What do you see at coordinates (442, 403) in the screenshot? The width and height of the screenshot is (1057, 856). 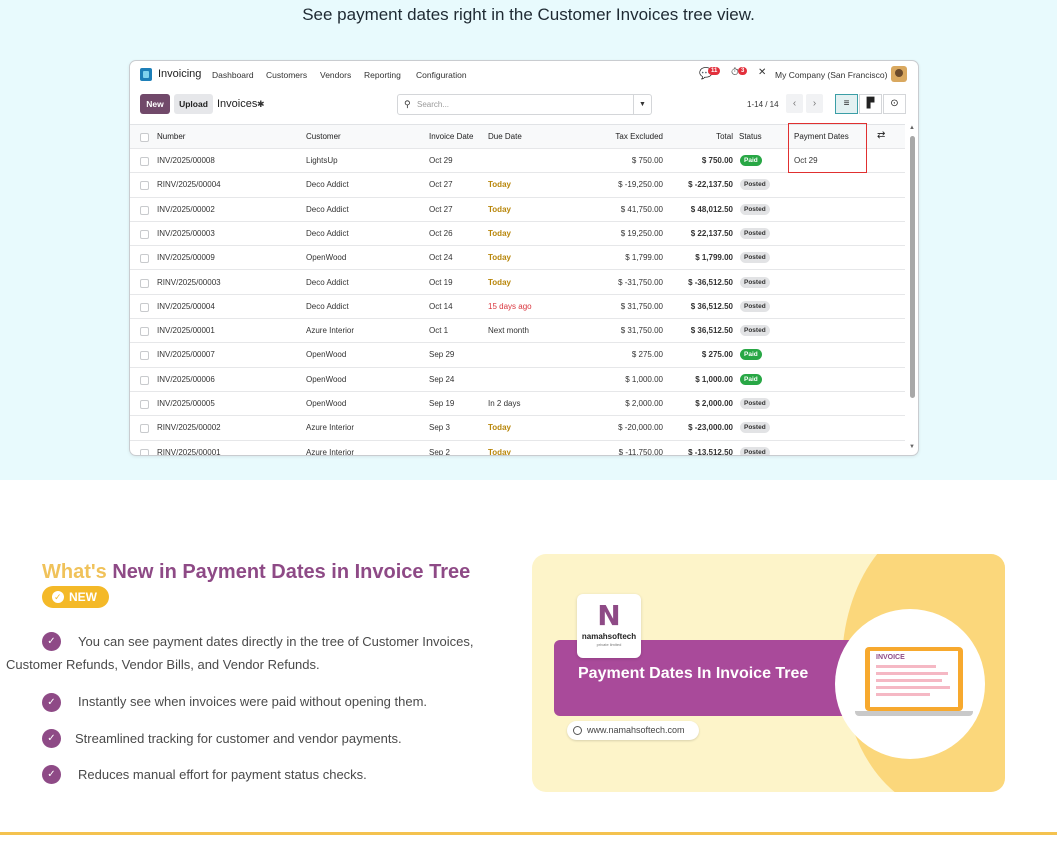 I see `cell-invoice-date: Sep 19` at bounding box center [442, 403].